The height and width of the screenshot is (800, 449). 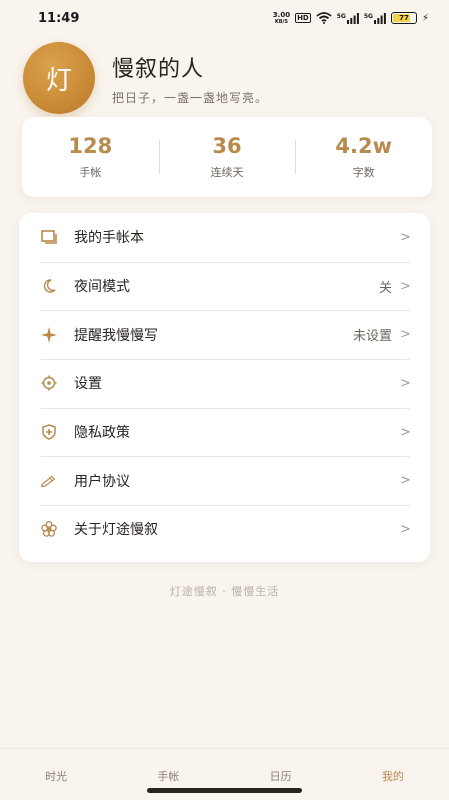 I want to click on avatar: 灯, so click(x=59, y=78).